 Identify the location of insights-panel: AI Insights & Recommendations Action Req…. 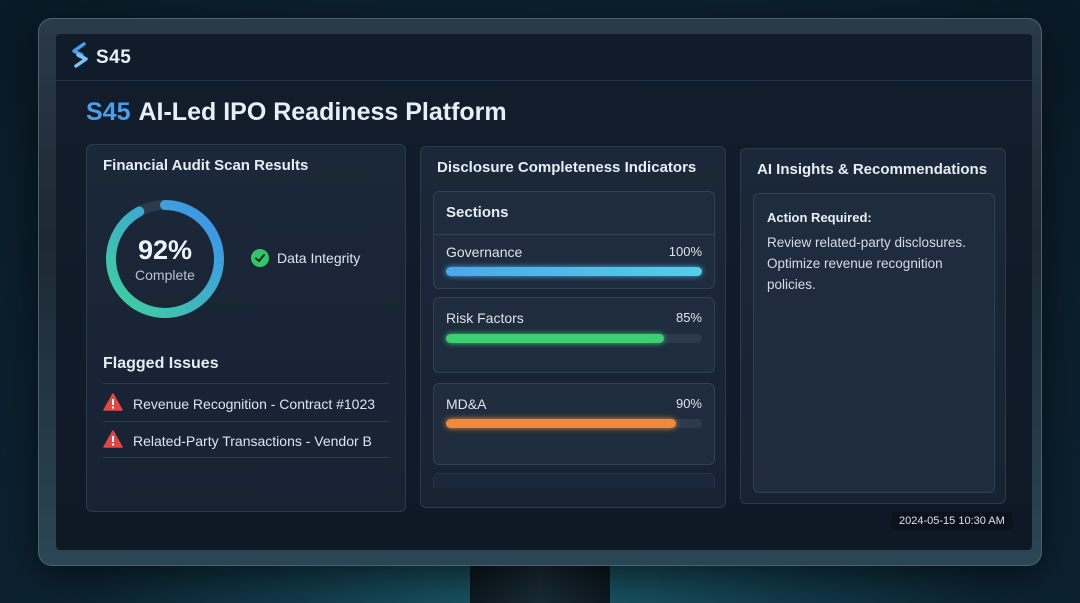
(873, 326).